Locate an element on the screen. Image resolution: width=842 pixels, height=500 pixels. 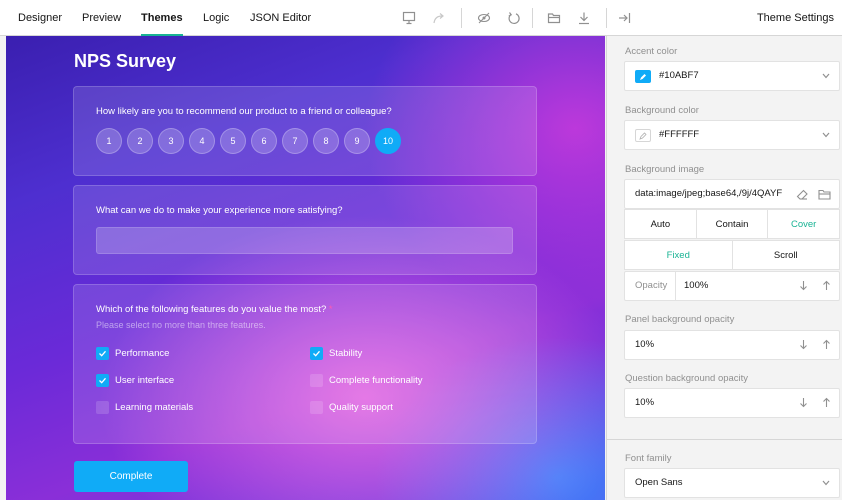
accent-color-field: #10ABF7 is located at coordinates (732, 76).